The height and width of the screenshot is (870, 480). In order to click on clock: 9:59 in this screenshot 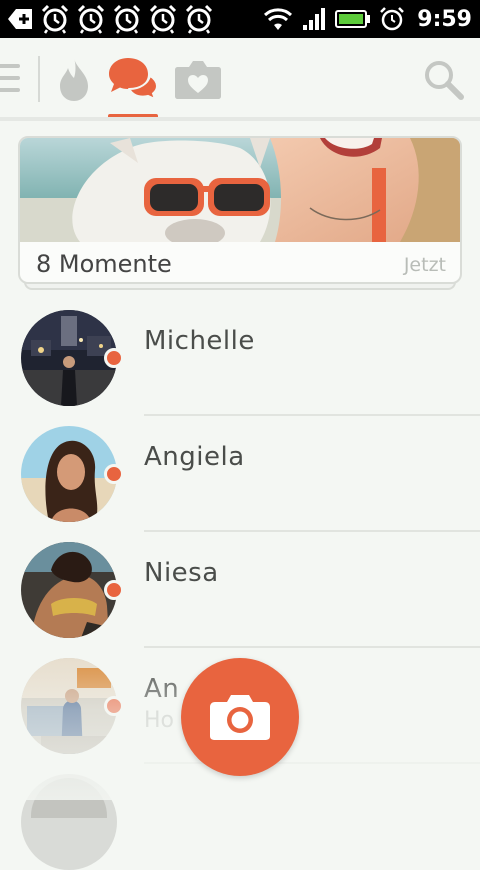, I will do `click(444, 19)`.